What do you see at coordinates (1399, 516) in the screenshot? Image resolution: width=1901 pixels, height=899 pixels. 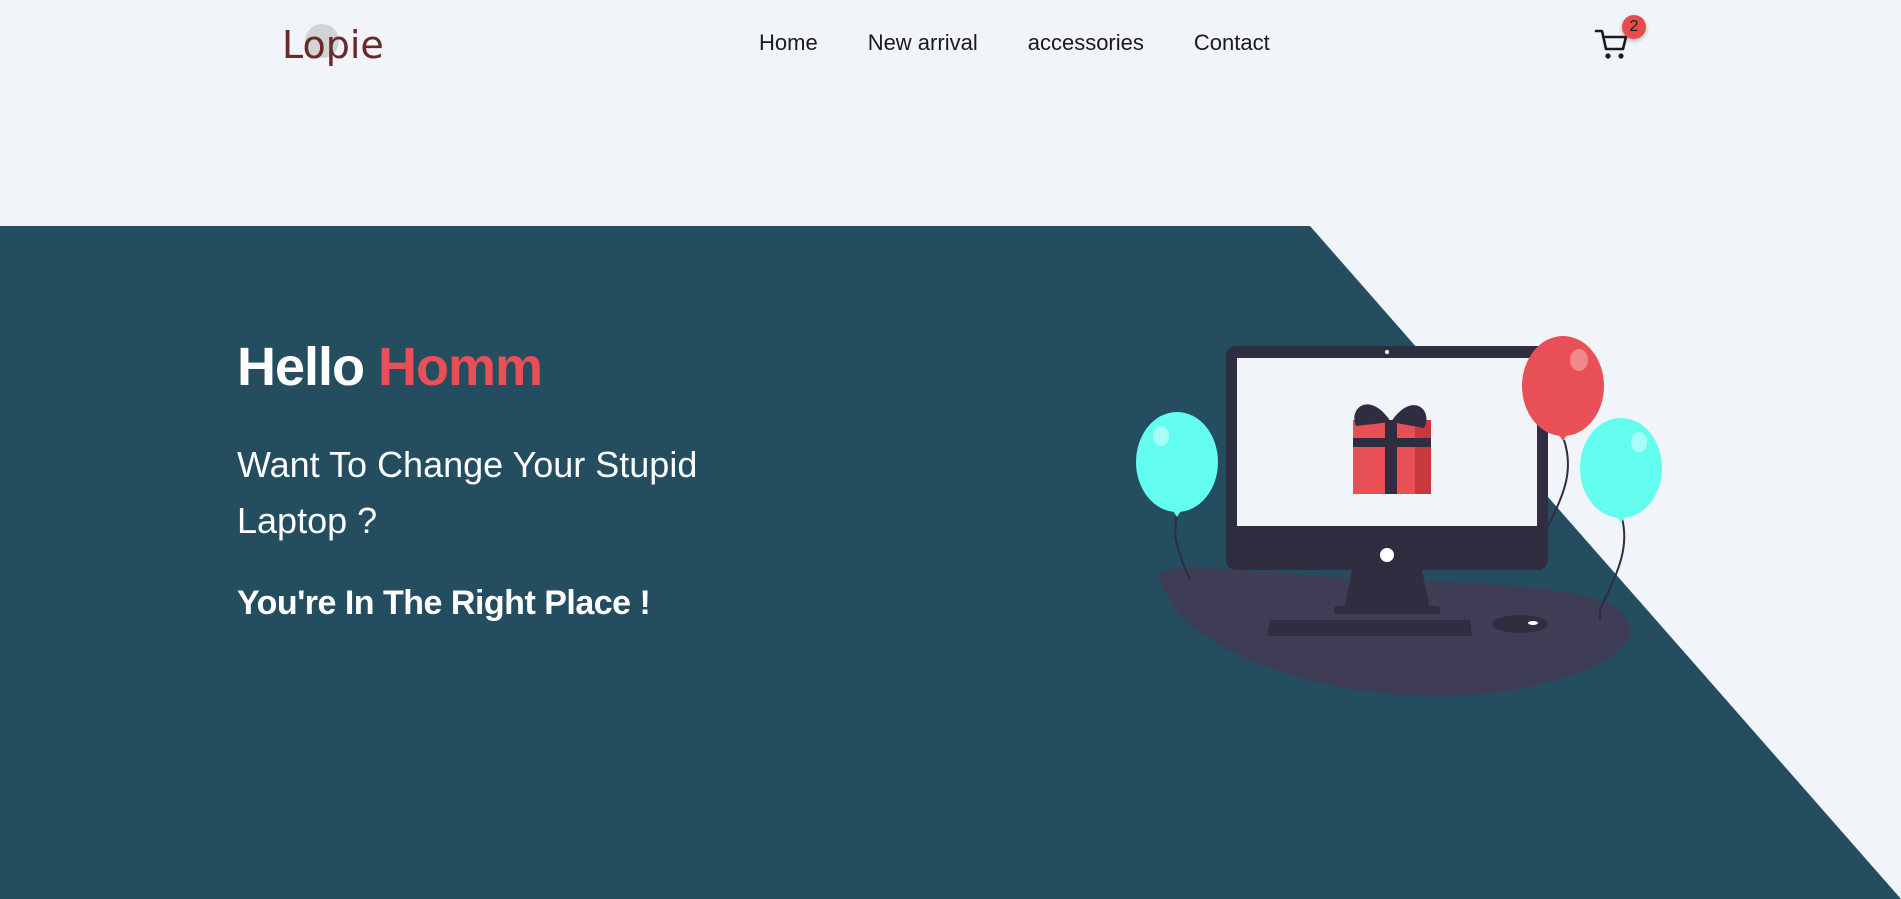 I see `hero-illustration` at bounding box center [1399, 516].